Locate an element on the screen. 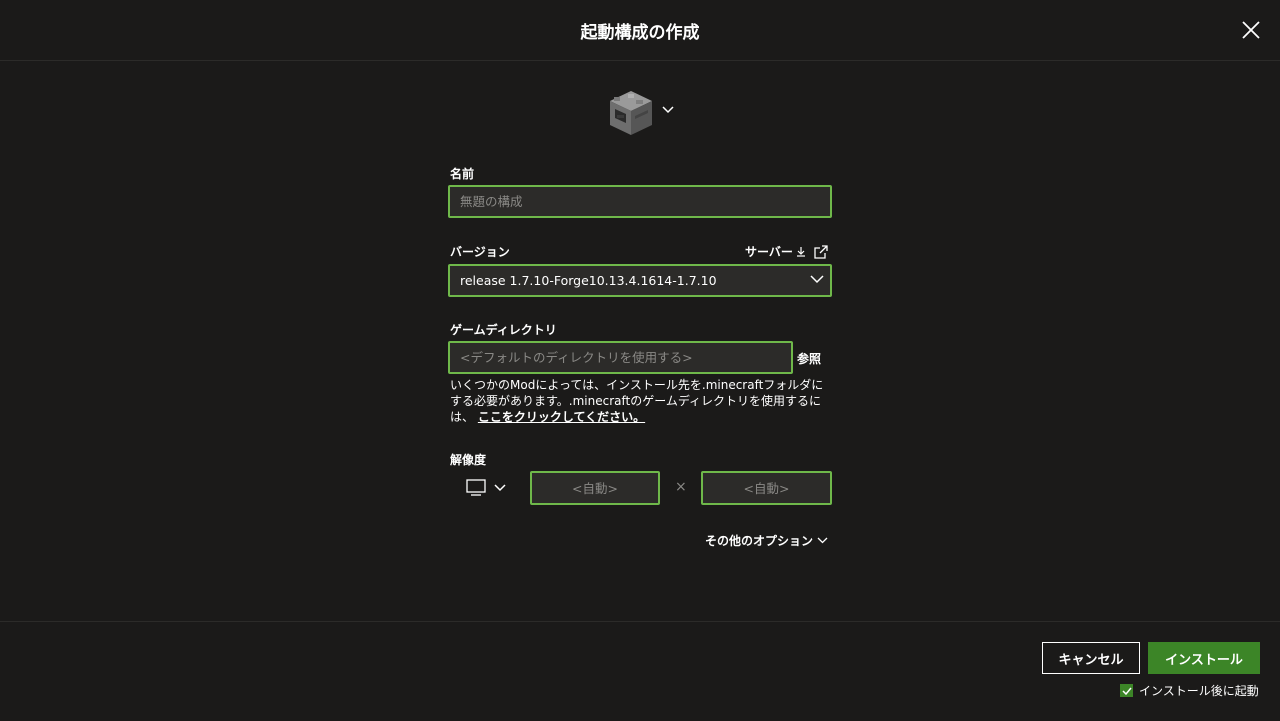  install-button: インストール is located at coordinates (1204, 658).